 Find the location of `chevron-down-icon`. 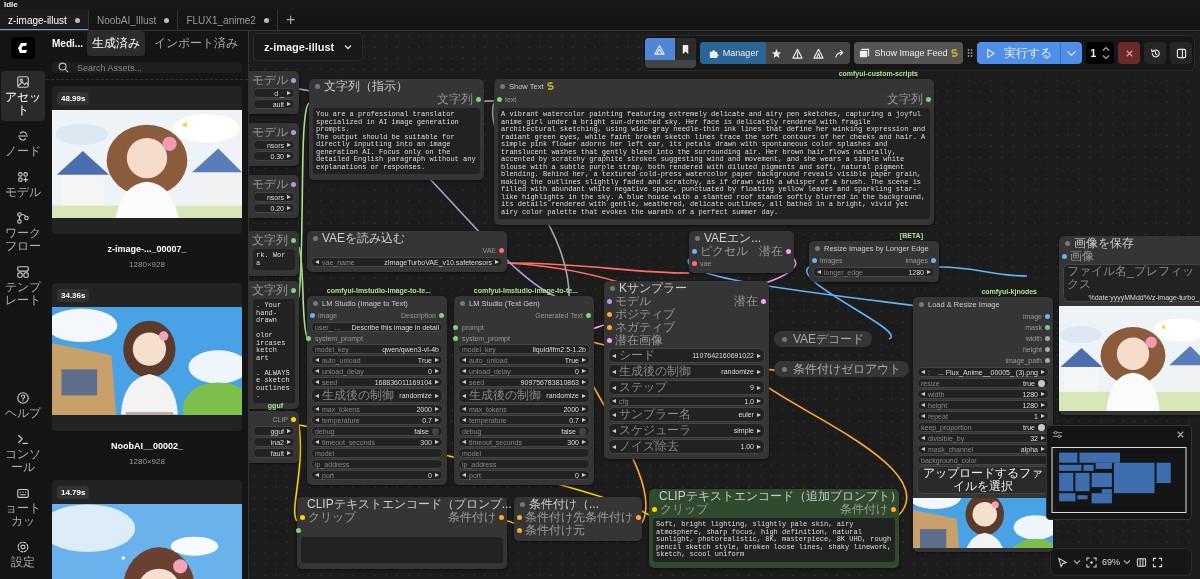

chevron-down-icon is located at coordinates (1106, 57).